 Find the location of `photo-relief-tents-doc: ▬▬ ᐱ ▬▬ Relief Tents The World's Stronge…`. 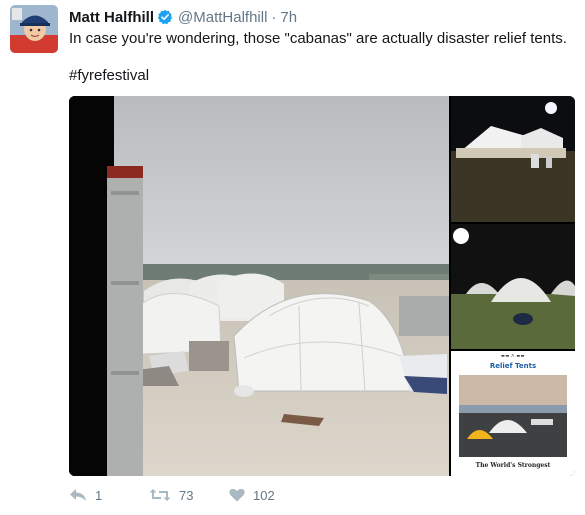

photo-relief-tents-doc: ▬▬ ᐱ ▬▬ Relief Tents The World's Stronge… is located at coordinates (513, 413).